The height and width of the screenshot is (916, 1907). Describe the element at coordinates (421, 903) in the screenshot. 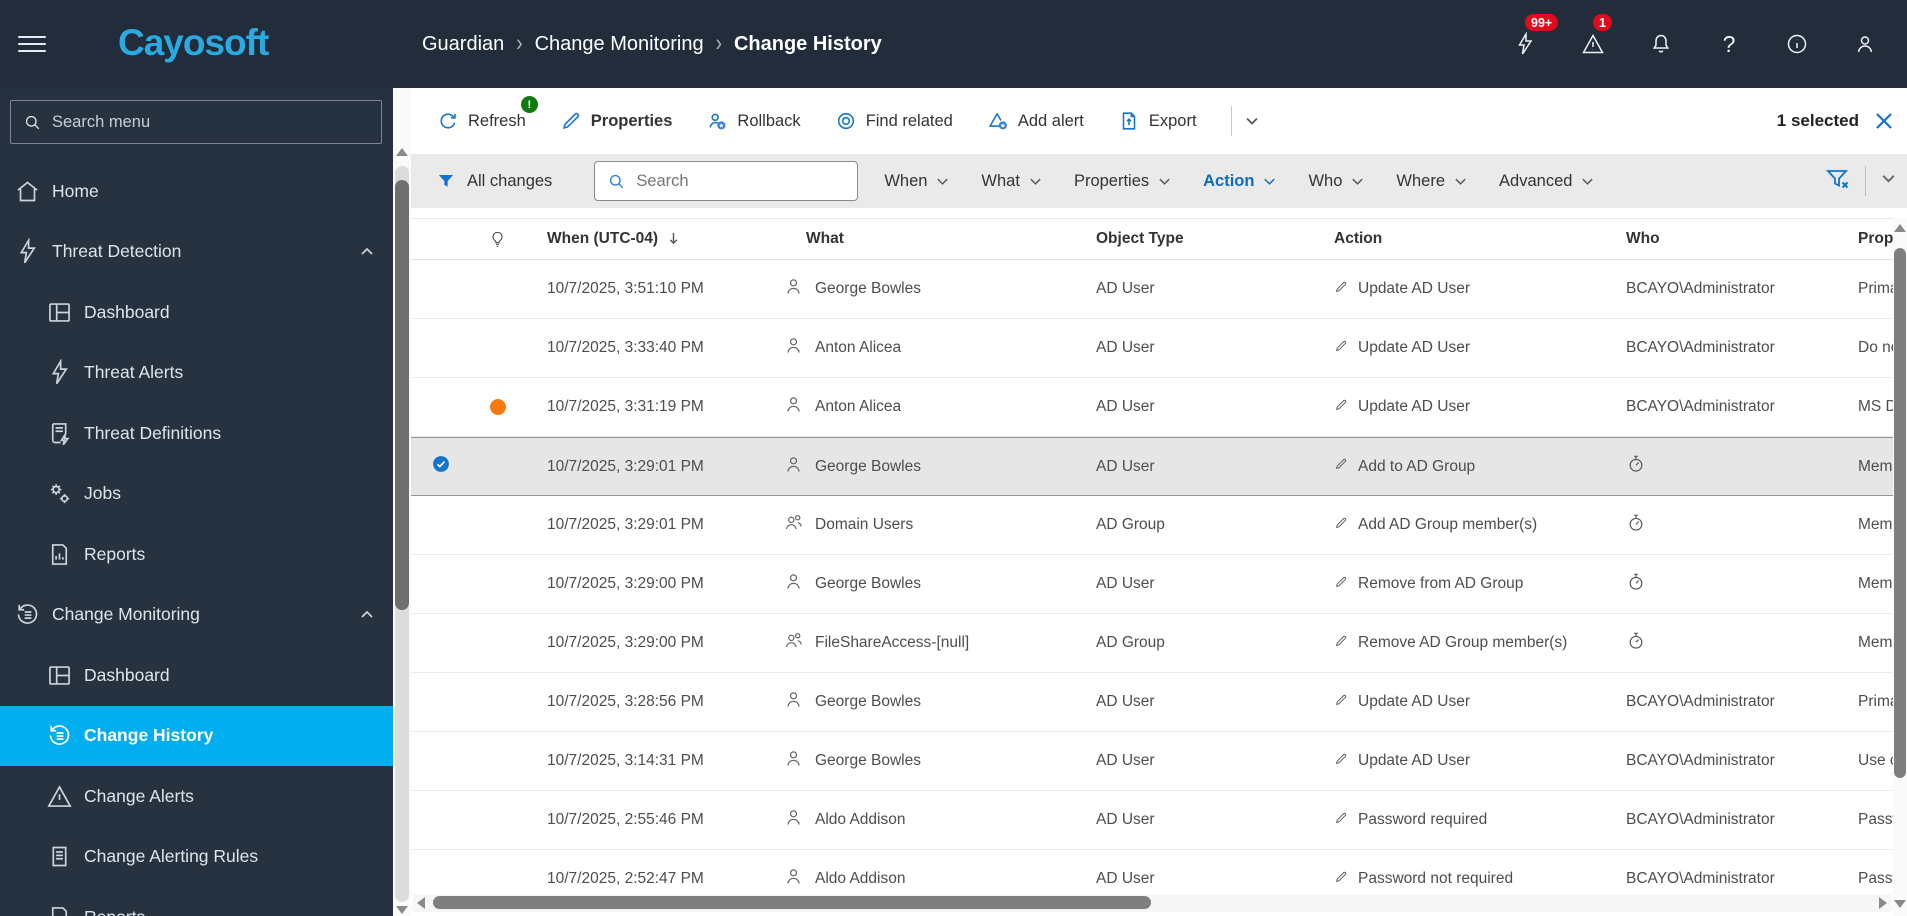

I see `scroll-left-icon` at that location.